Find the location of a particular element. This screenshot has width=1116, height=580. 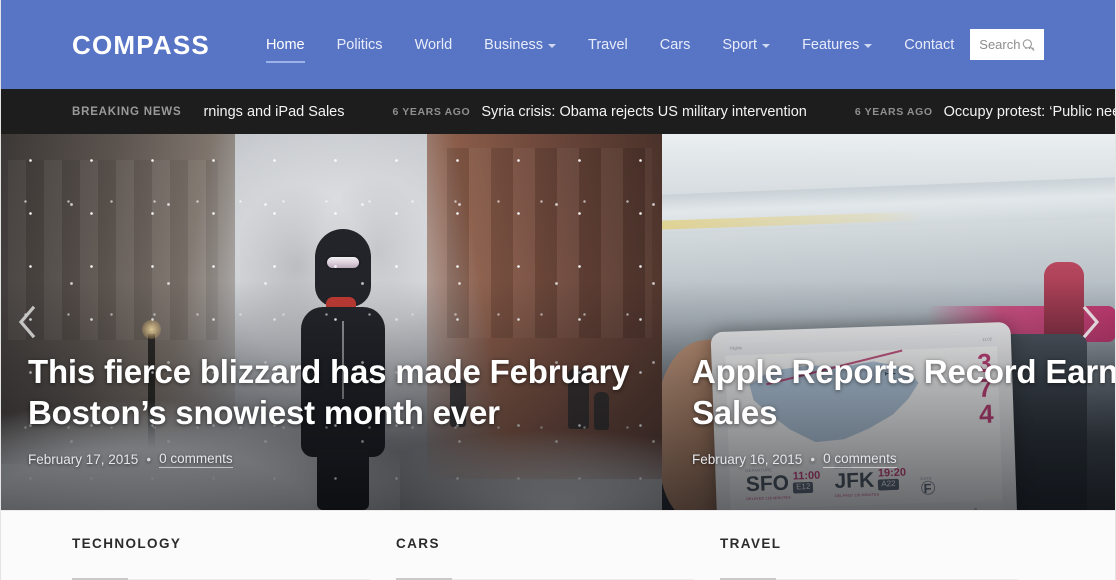

category-title: CARS is located at coordinates (558, 543).